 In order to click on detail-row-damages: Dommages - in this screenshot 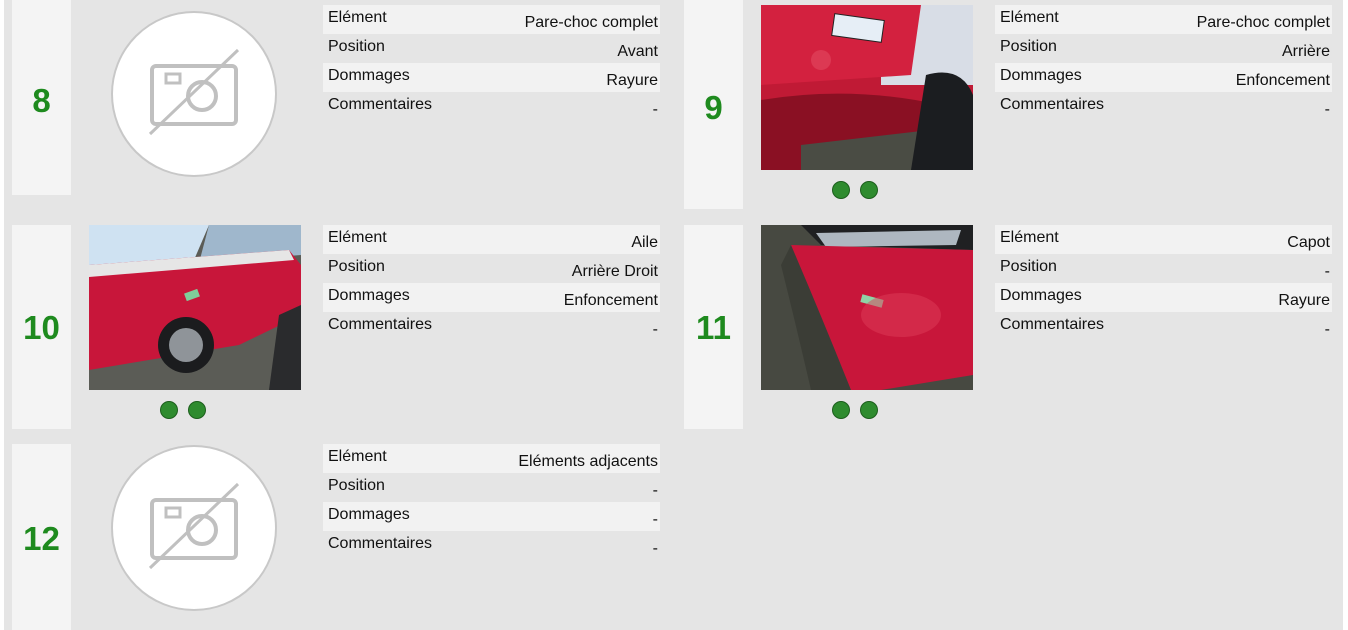, I will do `click(491, 516)`.